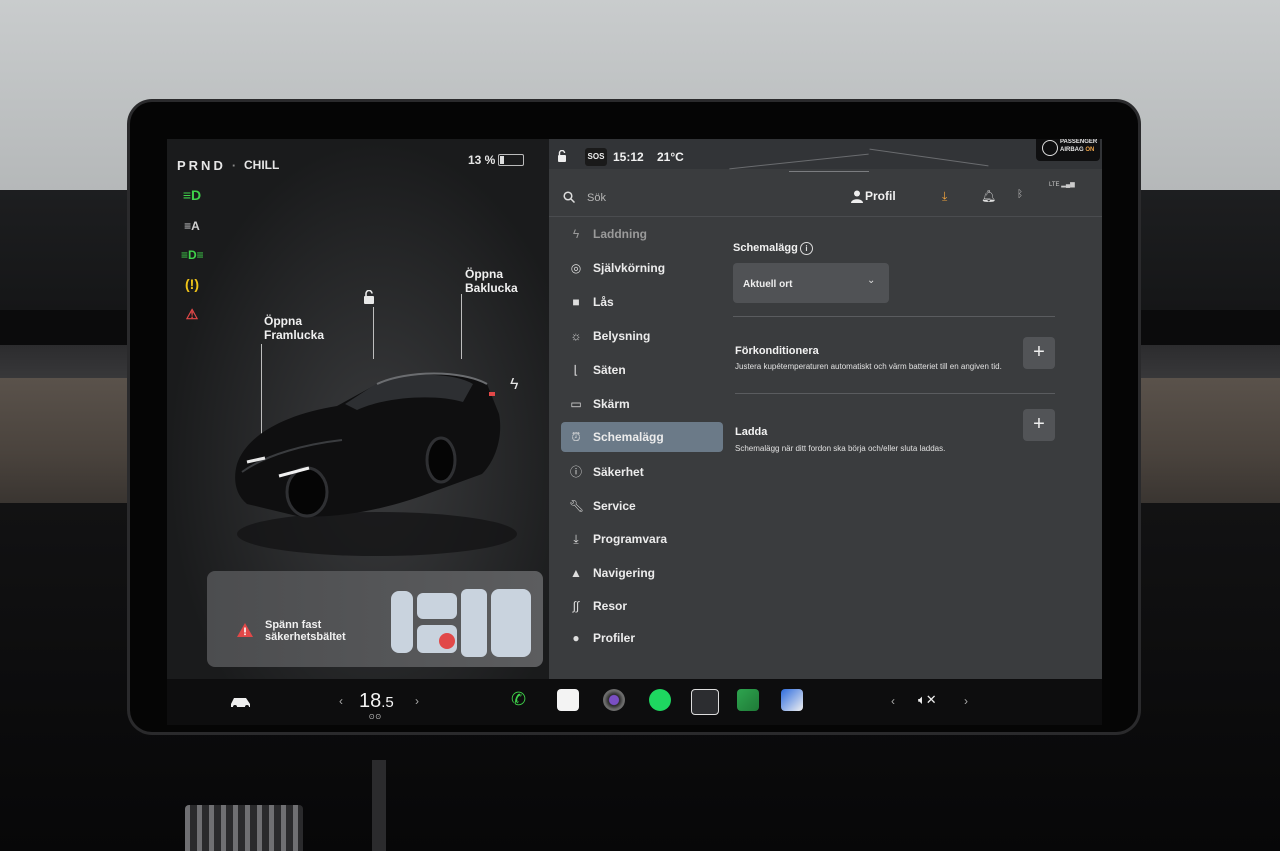  I want to click on door-lock-icon, so click(562, 156).